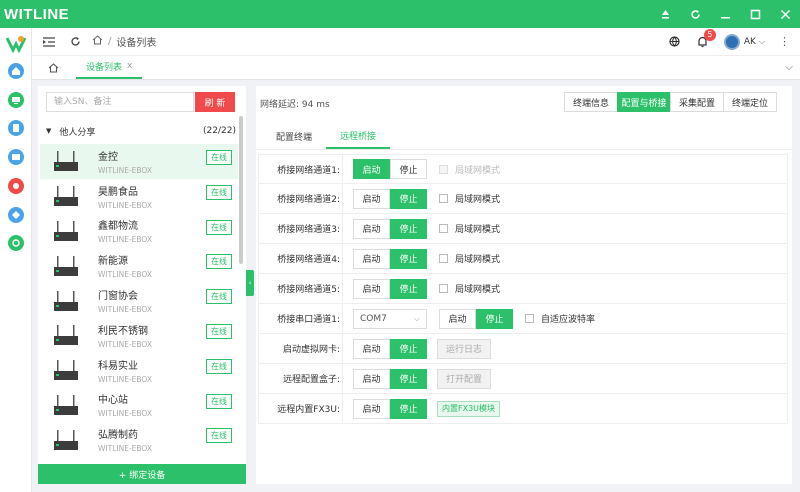  Describe the element at coordinates (785, 14) in the screenshot. I see `close-icon` at that location.